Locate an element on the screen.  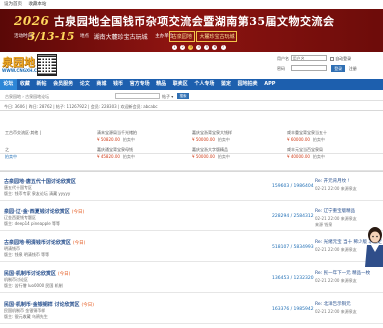
login-button: 登录 is located at coordinates (338, 68).